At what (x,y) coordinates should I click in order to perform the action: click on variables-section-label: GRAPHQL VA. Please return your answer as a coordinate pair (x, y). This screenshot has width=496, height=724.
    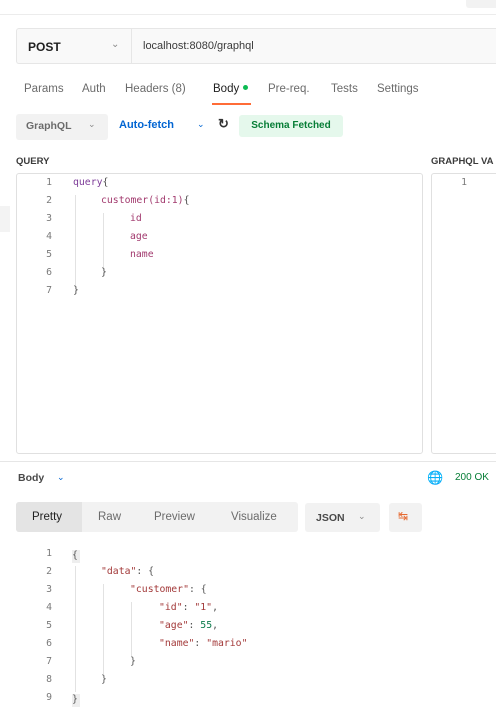
    Looking at the image, I should click on (462, 161).